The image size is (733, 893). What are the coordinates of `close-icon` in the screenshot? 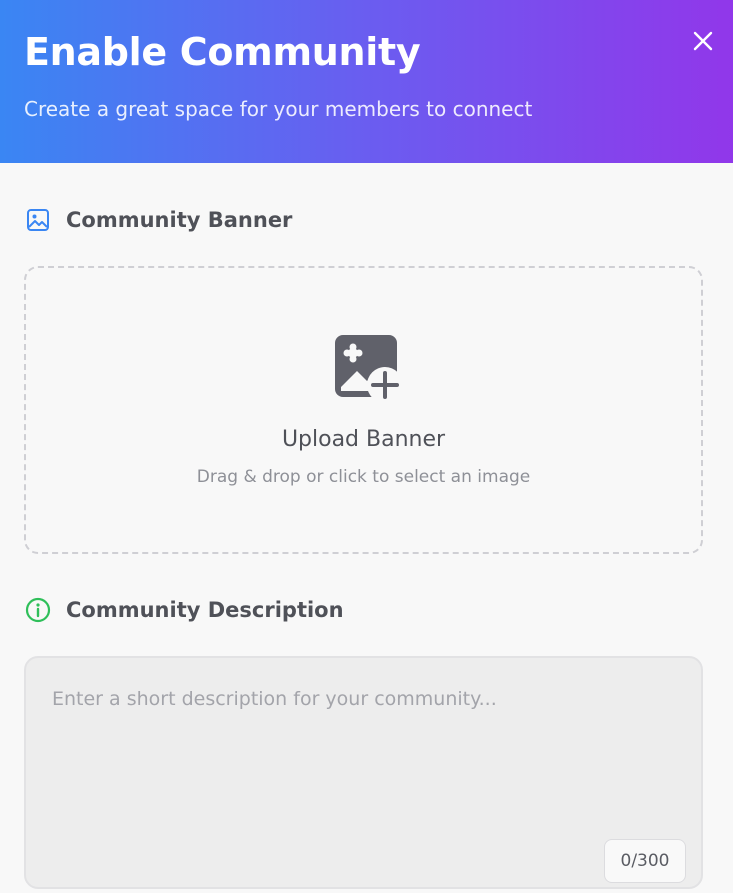 It's located at (703, 41).